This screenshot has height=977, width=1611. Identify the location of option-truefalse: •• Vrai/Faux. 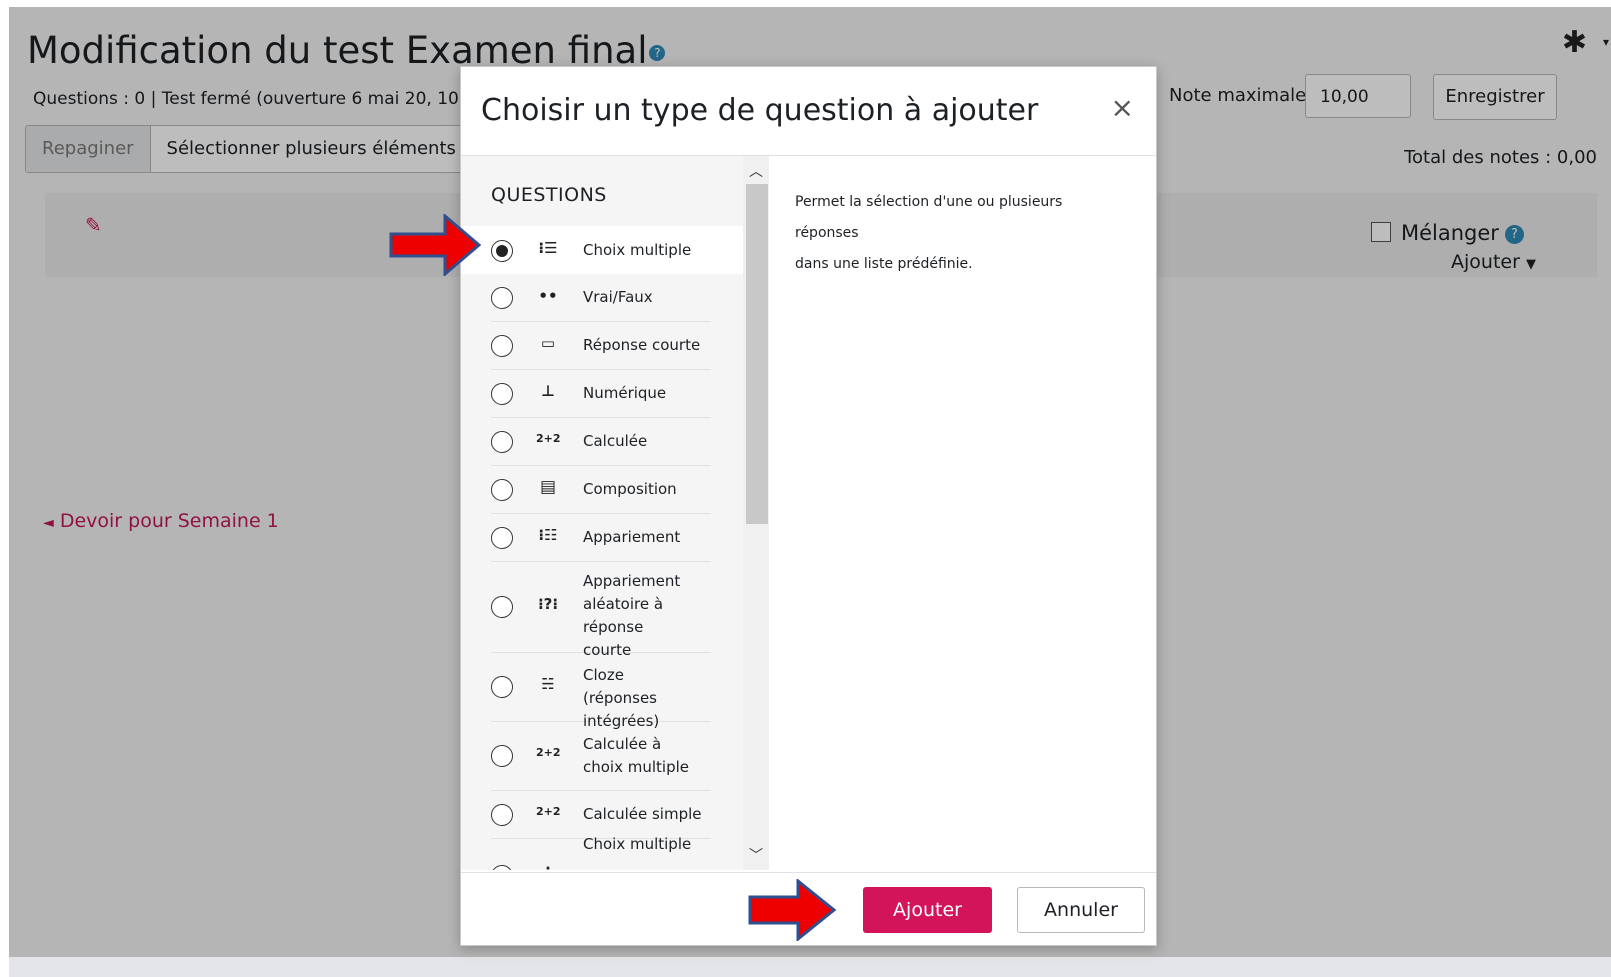
(601, 298).